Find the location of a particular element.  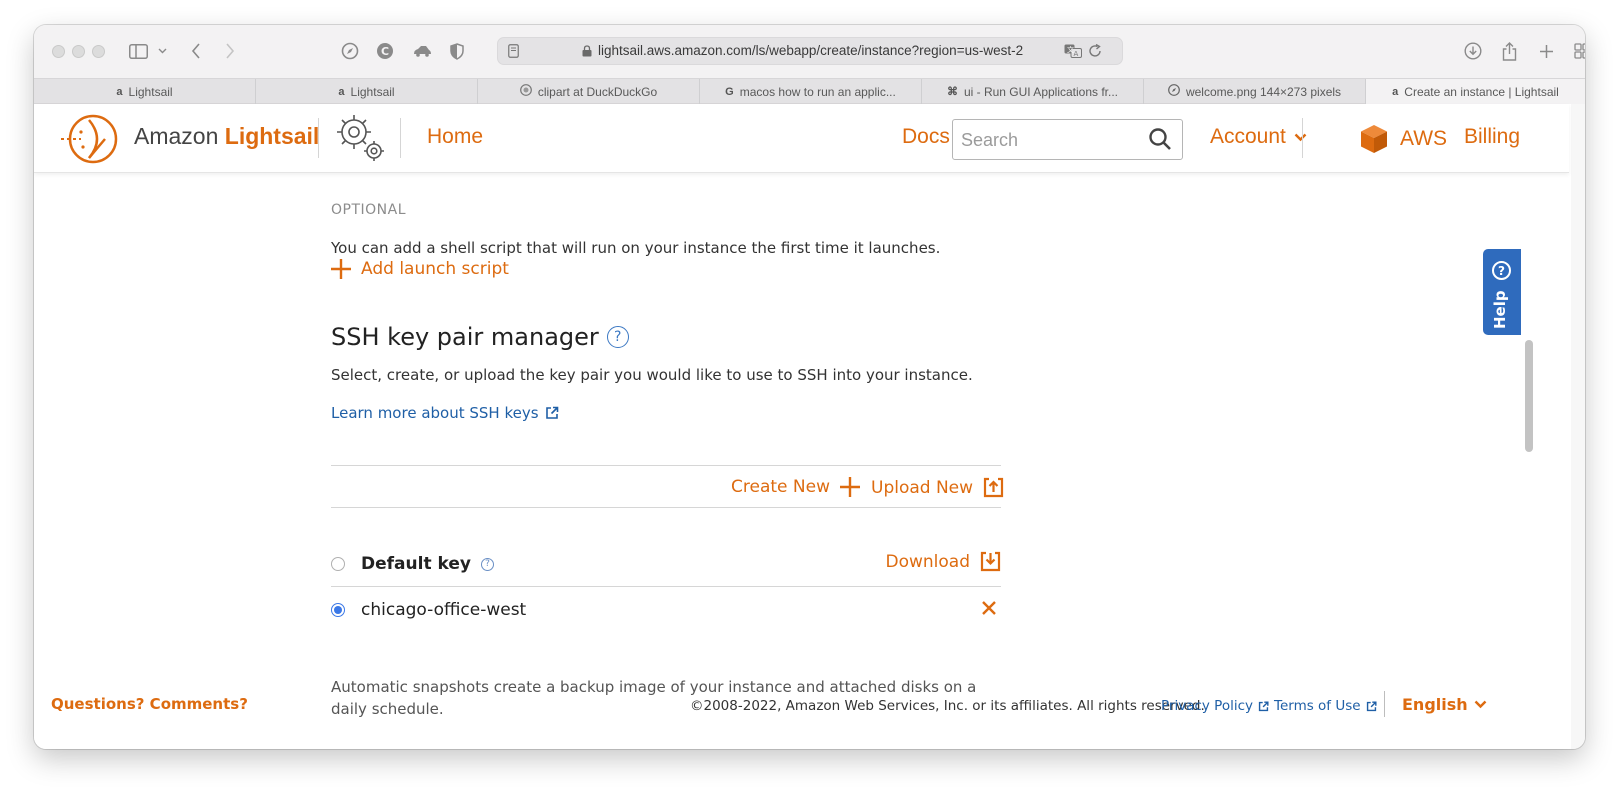

create-new-key-button: Create New is located at coordinates (795, 487).